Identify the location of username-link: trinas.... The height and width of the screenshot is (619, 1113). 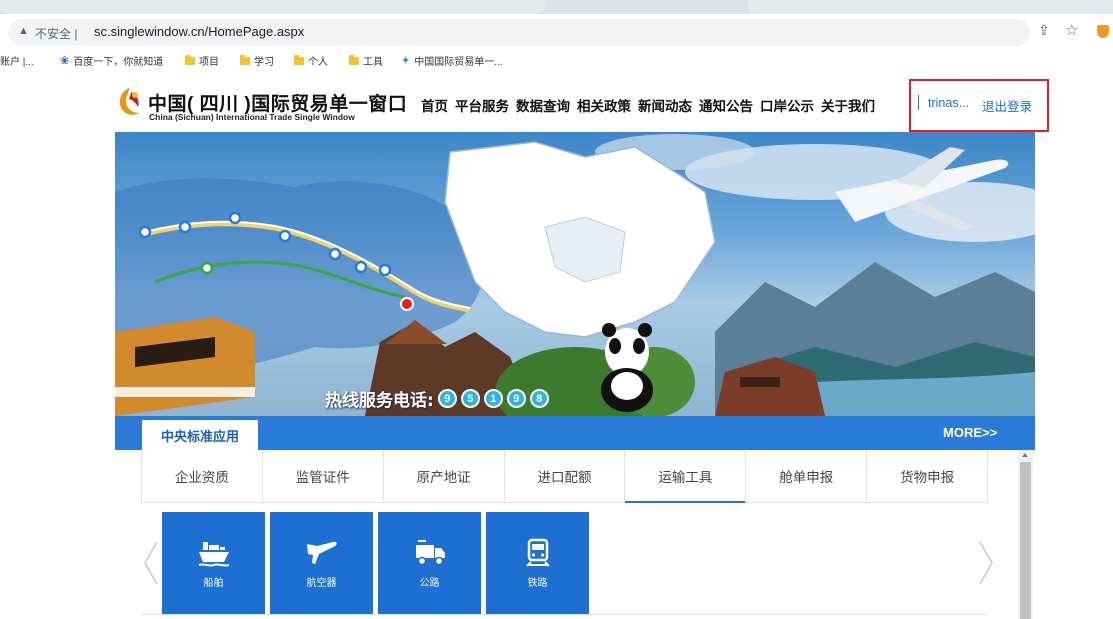
(948, 103).